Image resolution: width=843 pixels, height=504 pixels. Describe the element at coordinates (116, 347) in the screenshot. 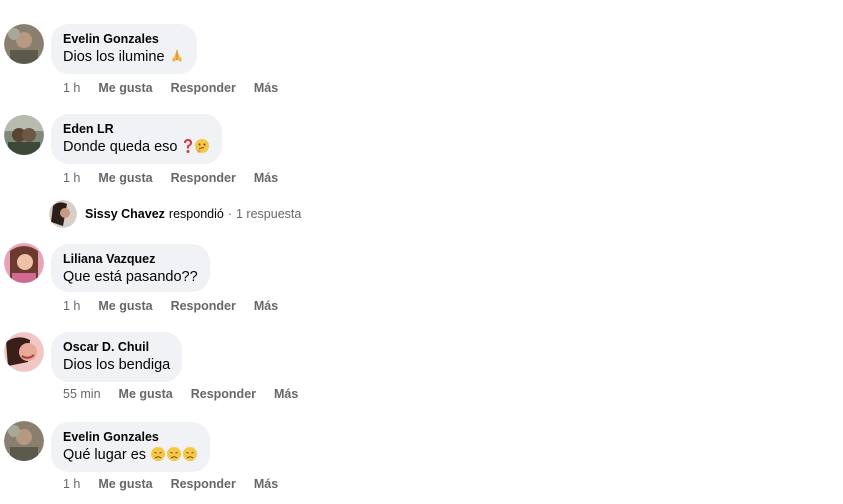

I see `comment-author: Oscar D. Chuil` at that location.